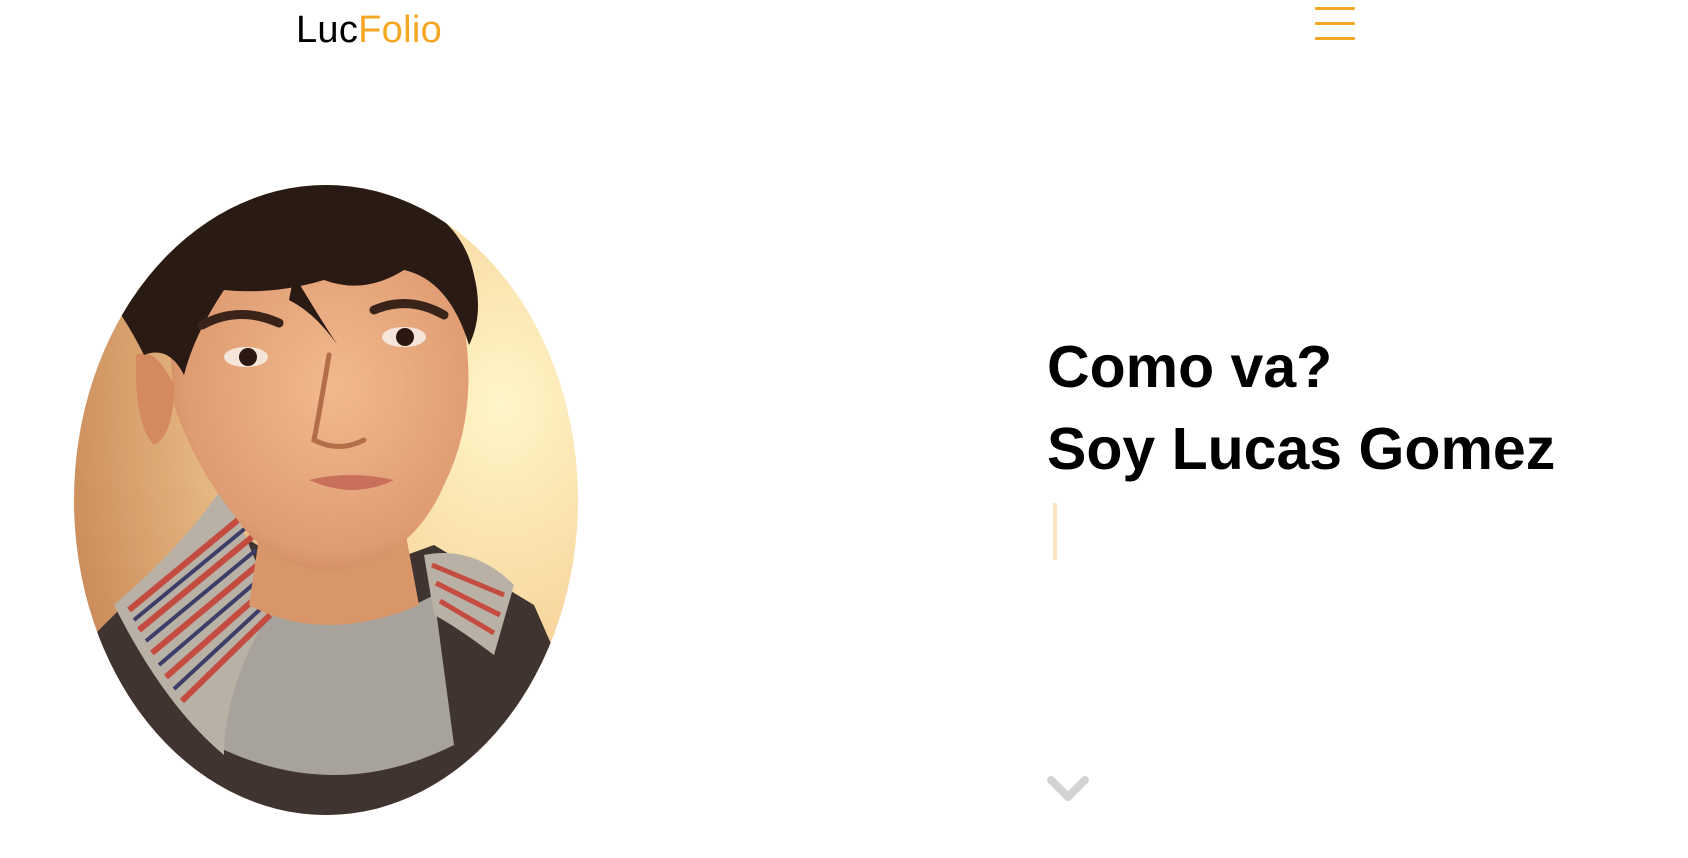  I want to click on menu-bar-top, so click(1335, 8).